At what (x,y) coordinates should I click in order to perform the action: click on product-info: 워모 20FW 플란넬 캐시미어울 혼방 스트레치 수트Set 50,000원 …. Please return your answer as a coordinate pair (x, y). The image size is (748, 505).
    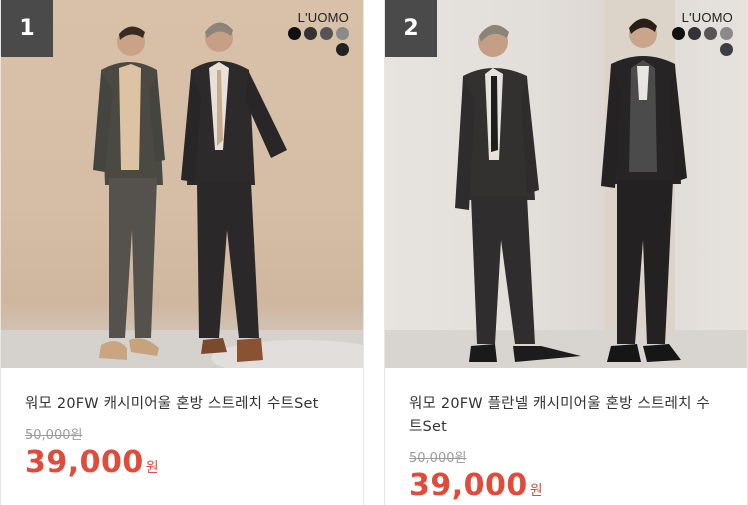
    Looking at the image, I should click on (563, 448).